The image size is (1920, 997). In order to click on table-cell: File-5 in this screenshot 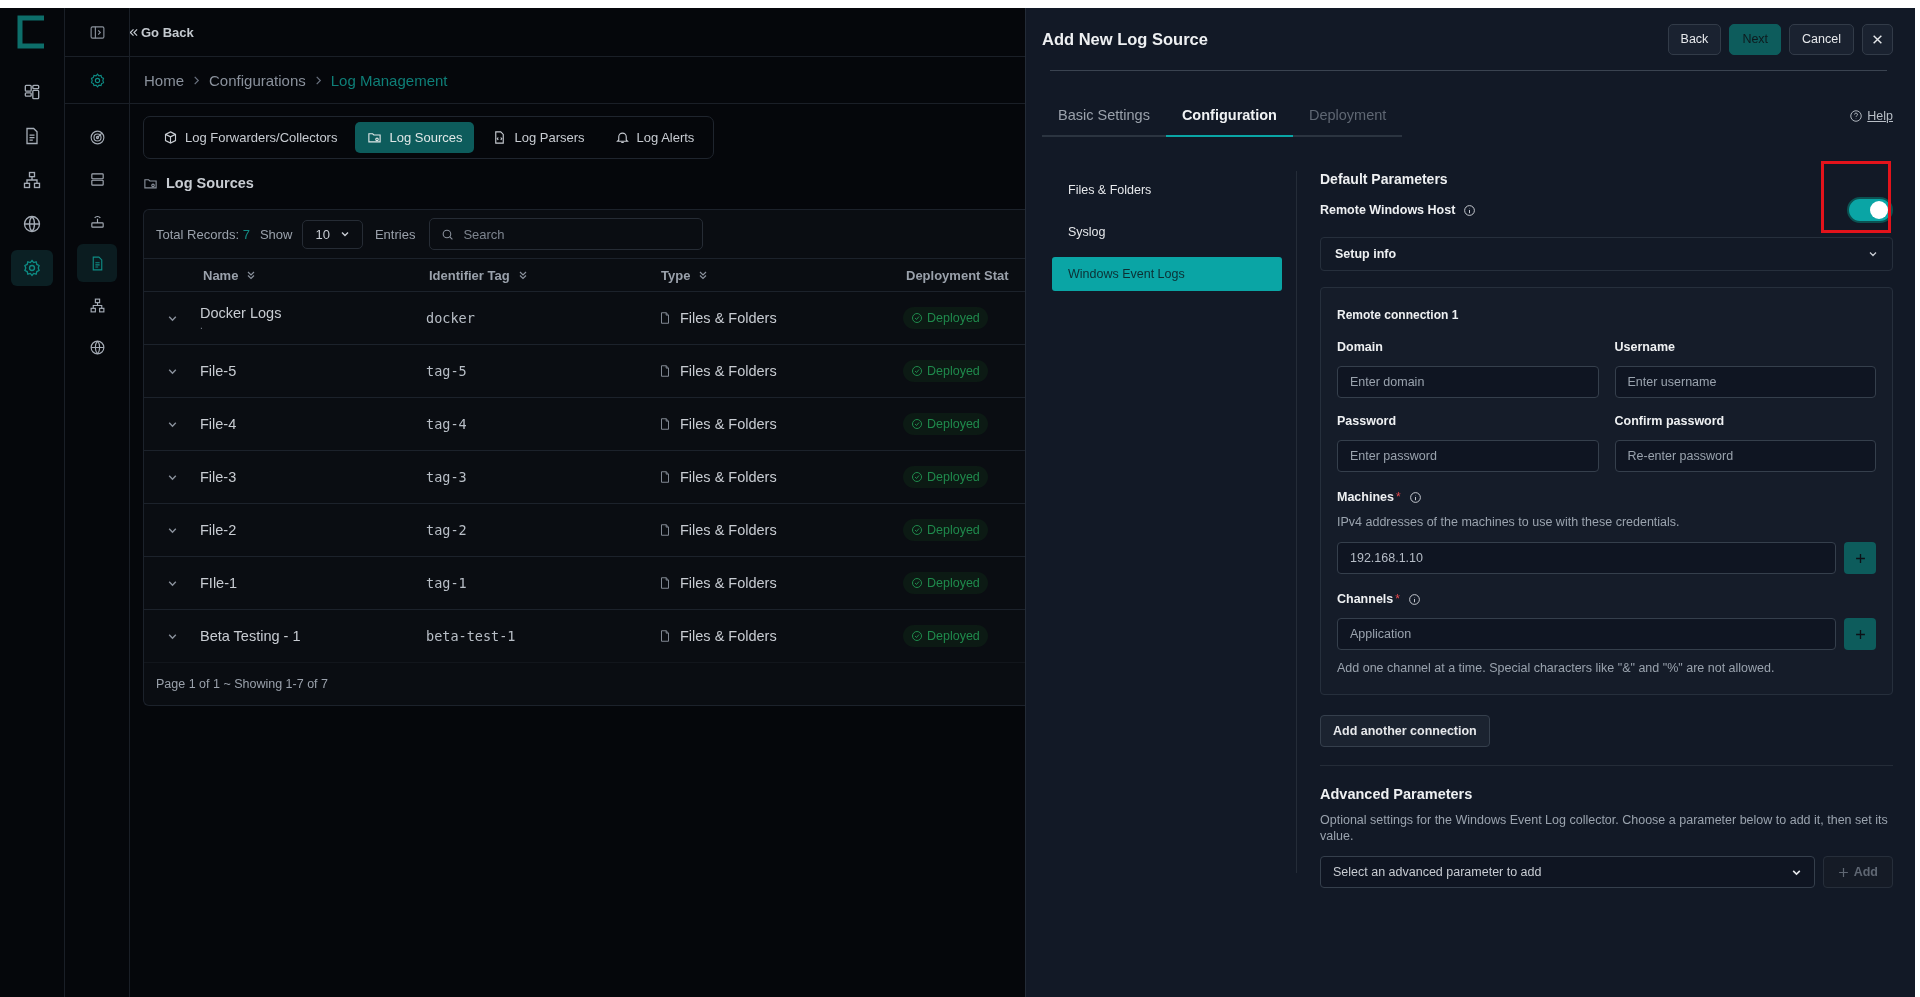, I will do `click(218, 371)`.